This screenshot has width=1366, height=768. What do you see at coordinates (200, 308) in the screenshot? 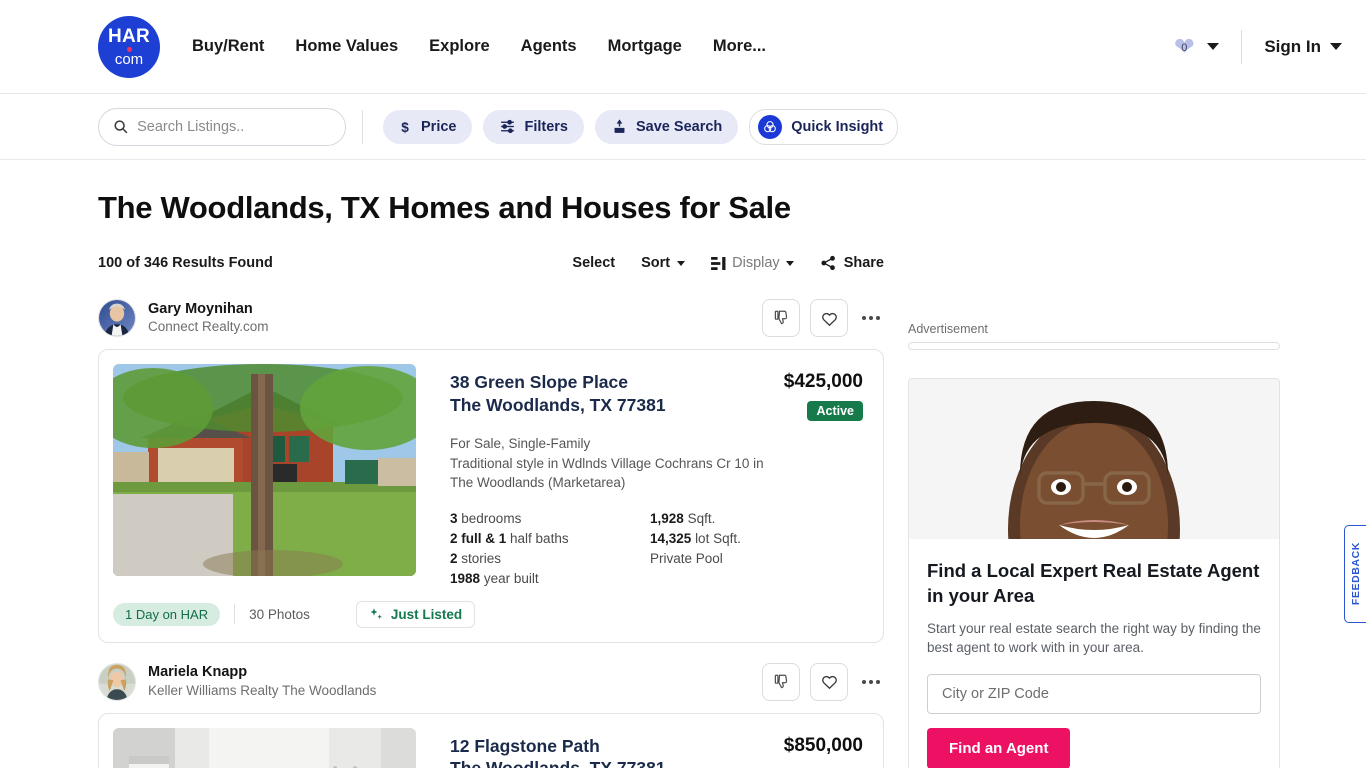
I see `agent-name: Gary Moynihan` at bounding box center [200, 308].